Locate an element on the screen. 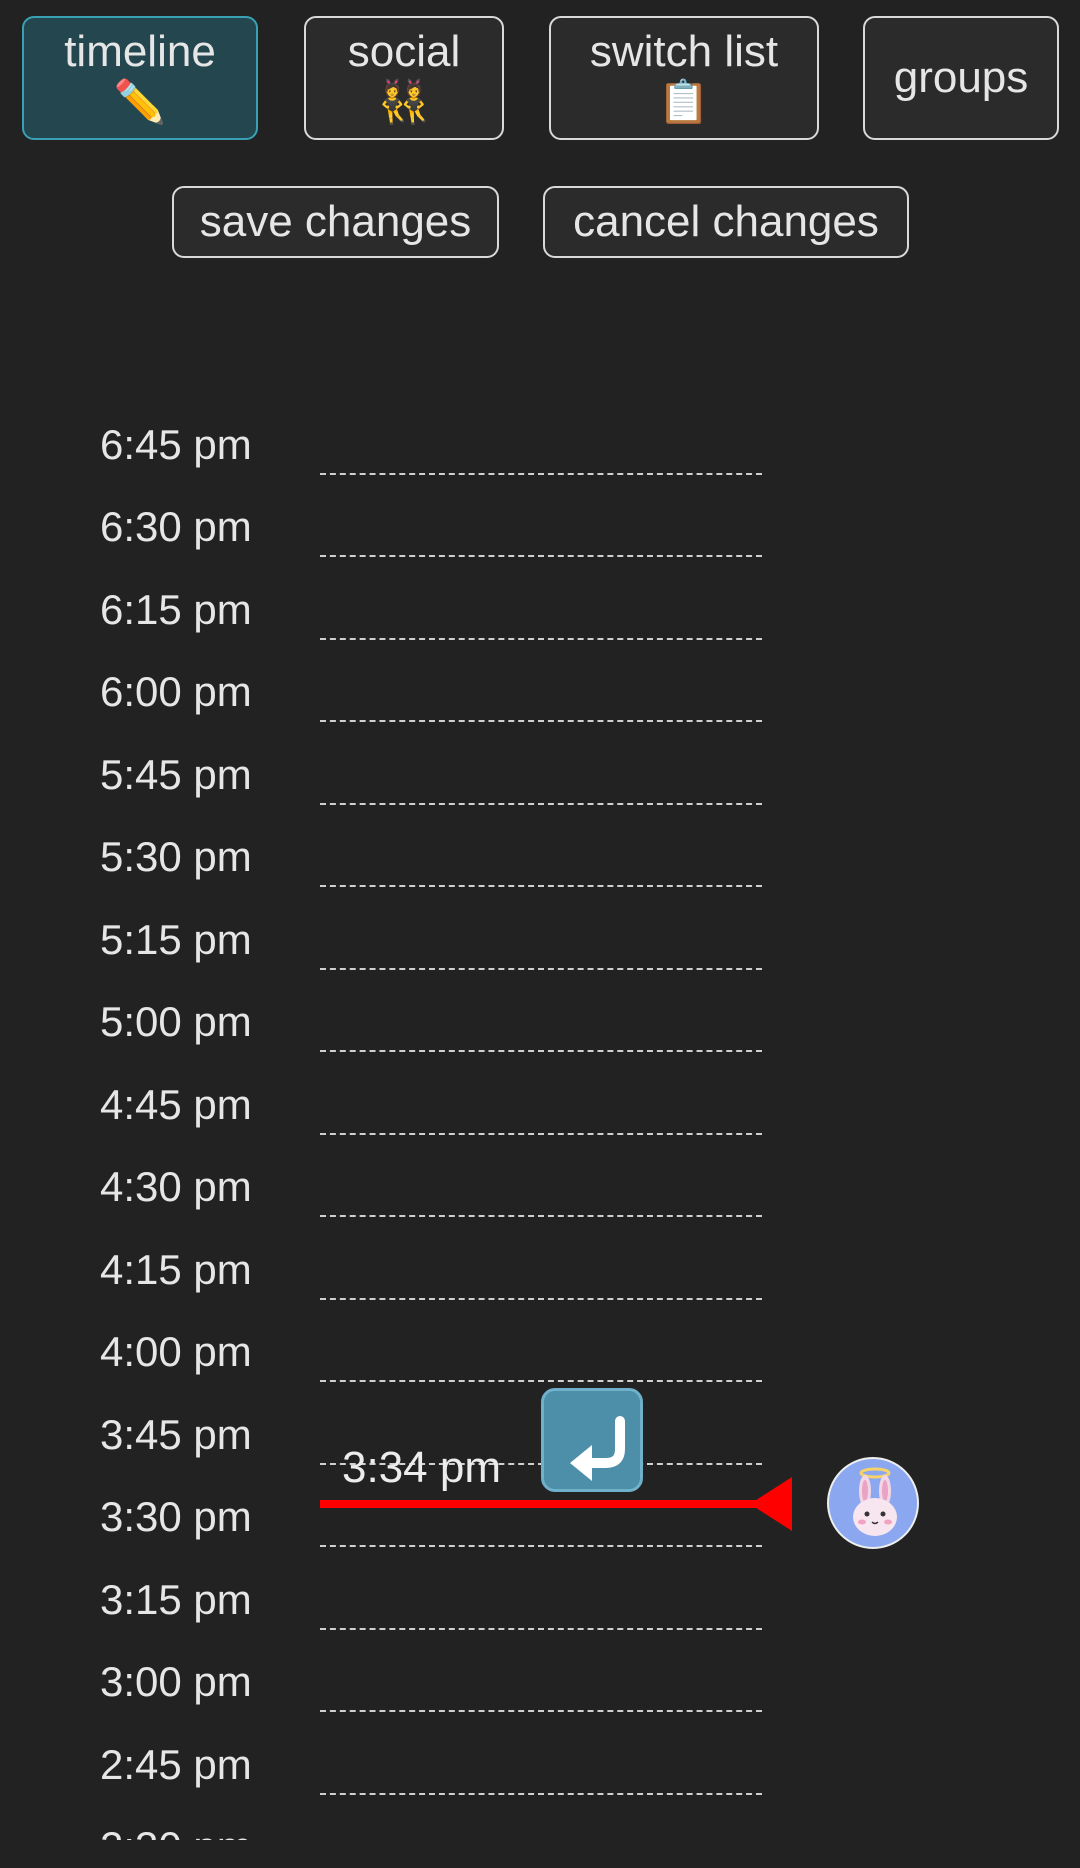 The height and width of the screenshot is (1868, 1080). tick-label: 5:15 pm is located at coordinates (176, 939).